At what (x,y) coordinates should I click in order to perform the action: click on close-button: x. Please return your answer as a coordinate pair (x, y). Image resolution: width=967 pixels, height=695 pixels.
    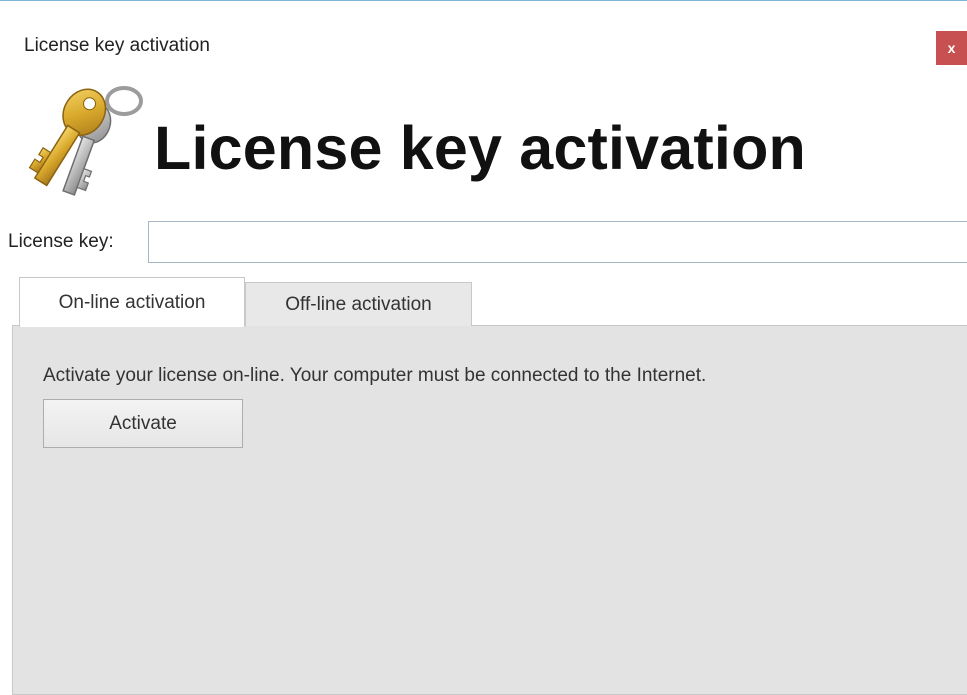
    Looking at the image, I should click on (951, 48).